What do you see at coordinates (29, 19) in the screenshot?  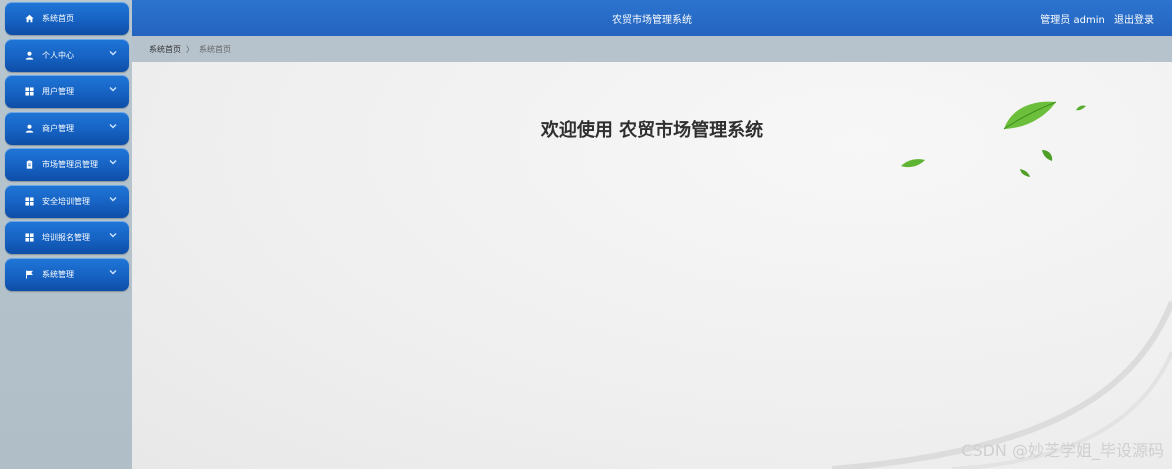 I see `home-icon` at bounding box center [29, 19].